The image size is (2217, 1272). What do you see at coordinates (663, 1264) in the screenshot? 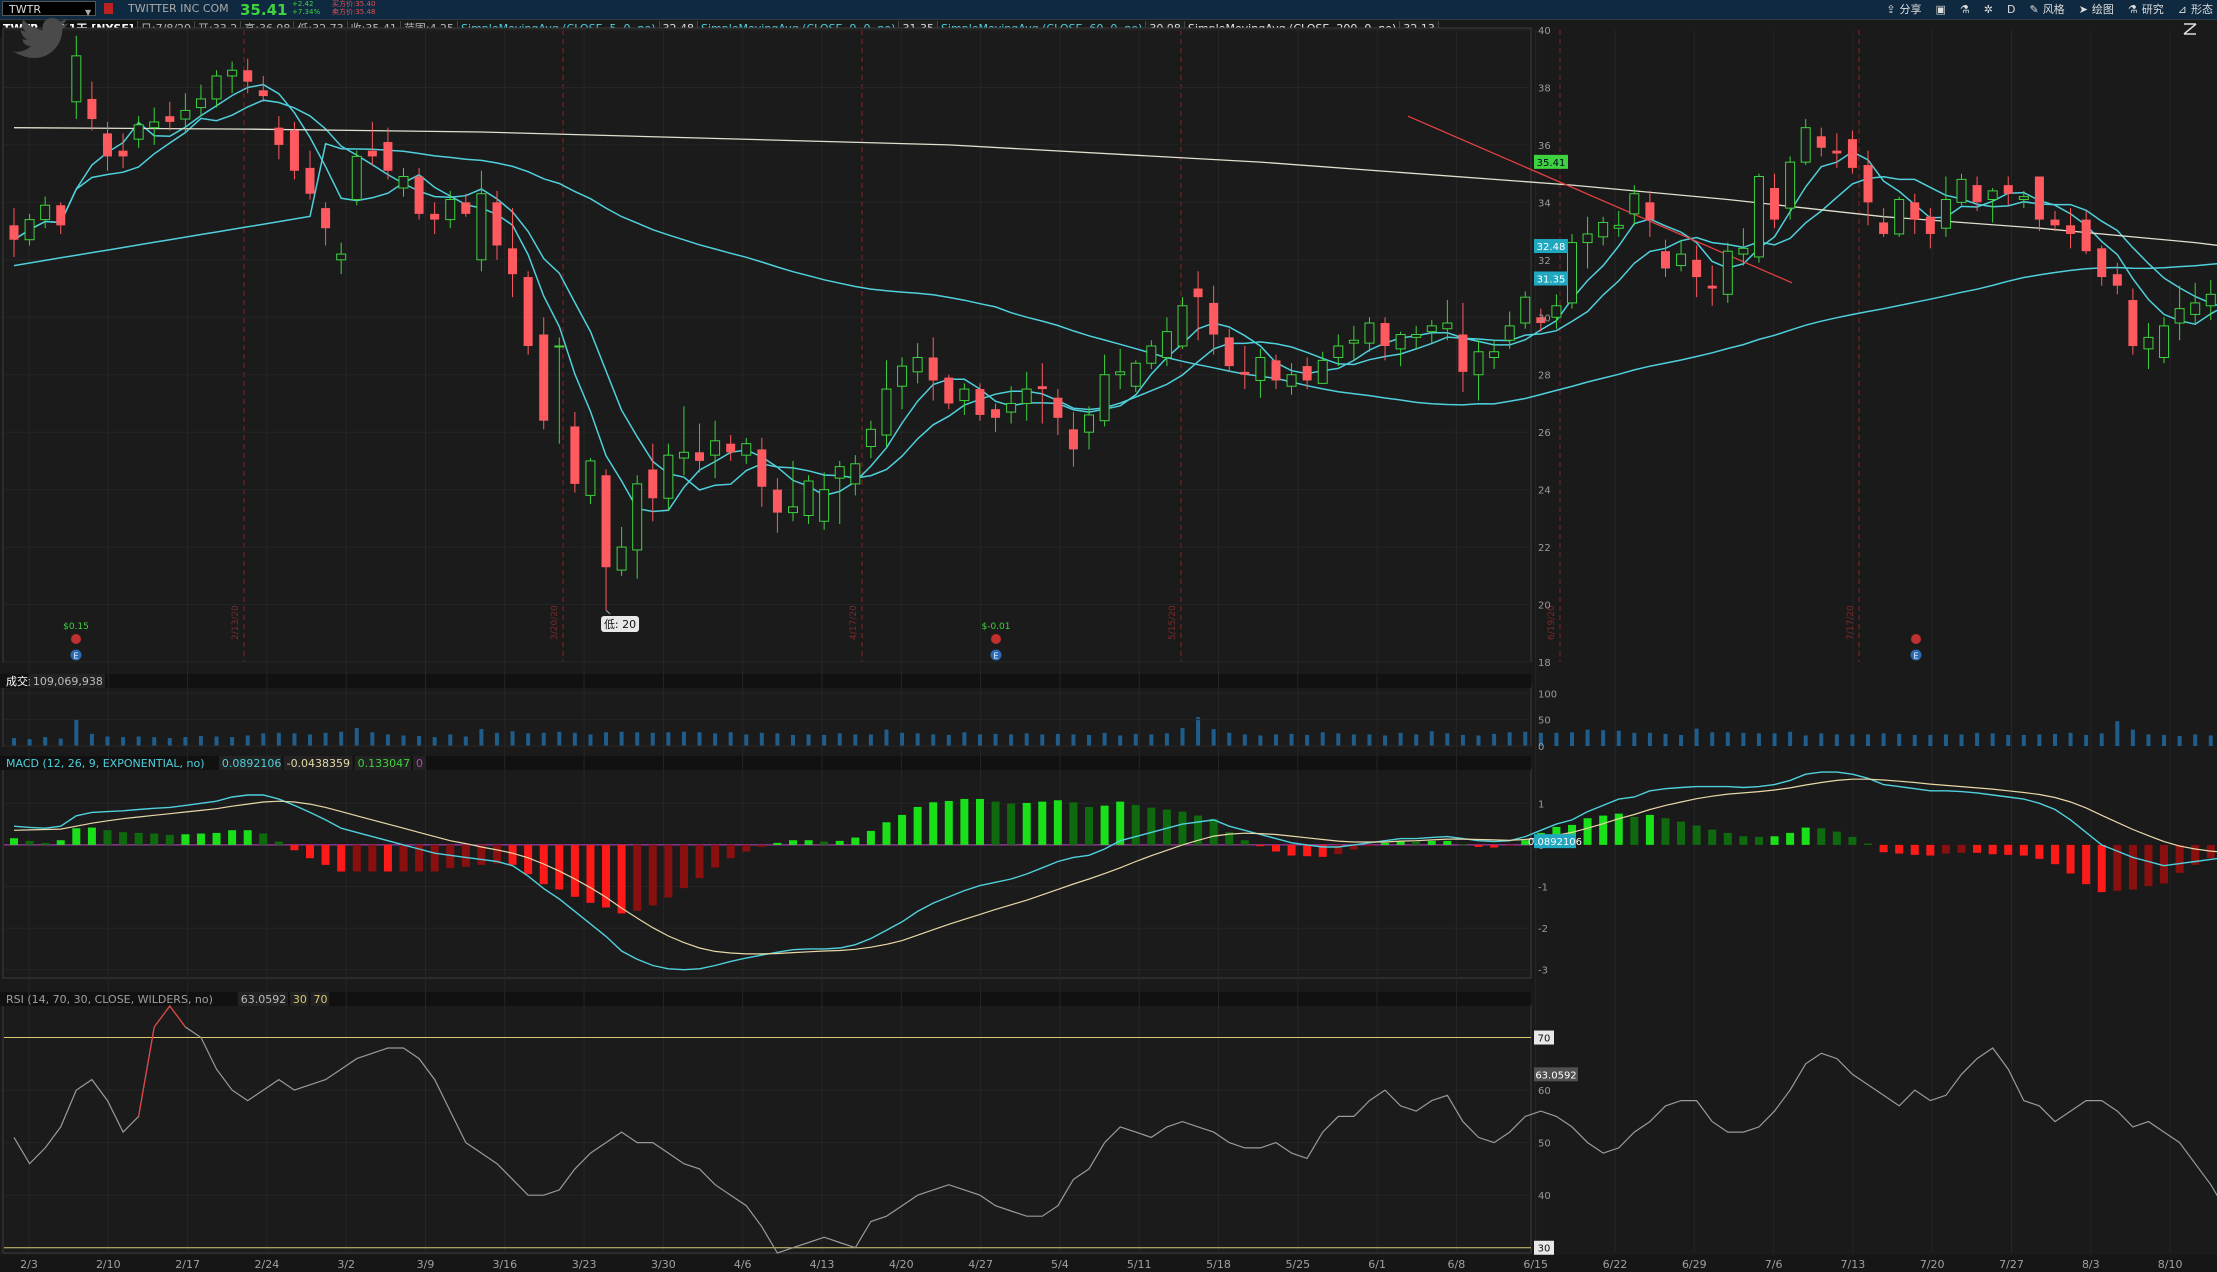
I see `date-tick-label: 3/30` at bounding box center [663, 1264].